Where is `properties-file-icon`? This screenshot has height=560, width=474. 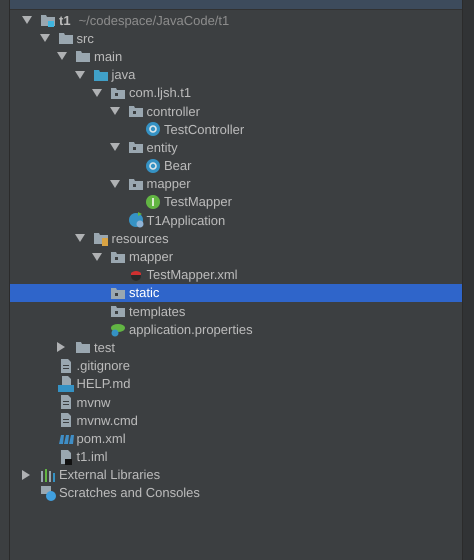
properties-file-icon is located at coordinates (118, 329).